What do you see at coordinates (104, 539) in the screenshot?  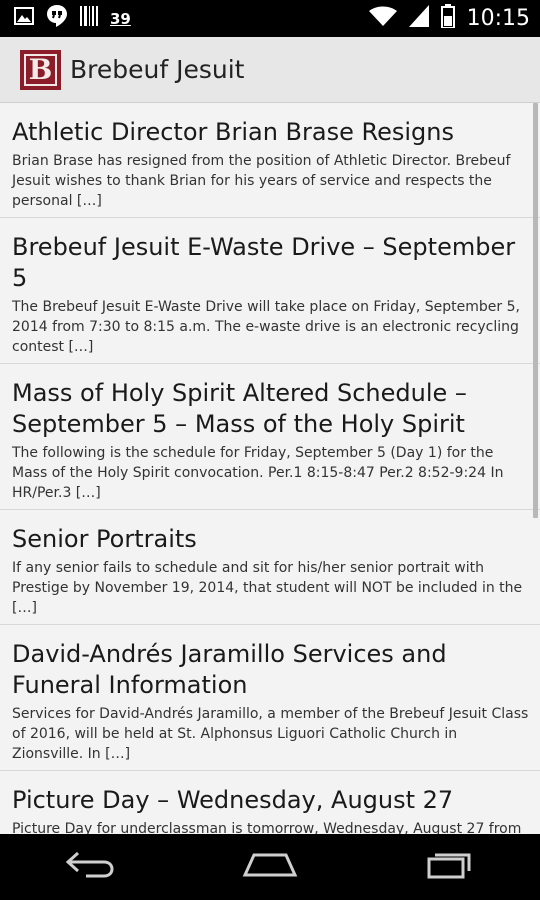 I see `article-title: Senior Portraits` at bounding box center [104, 539].